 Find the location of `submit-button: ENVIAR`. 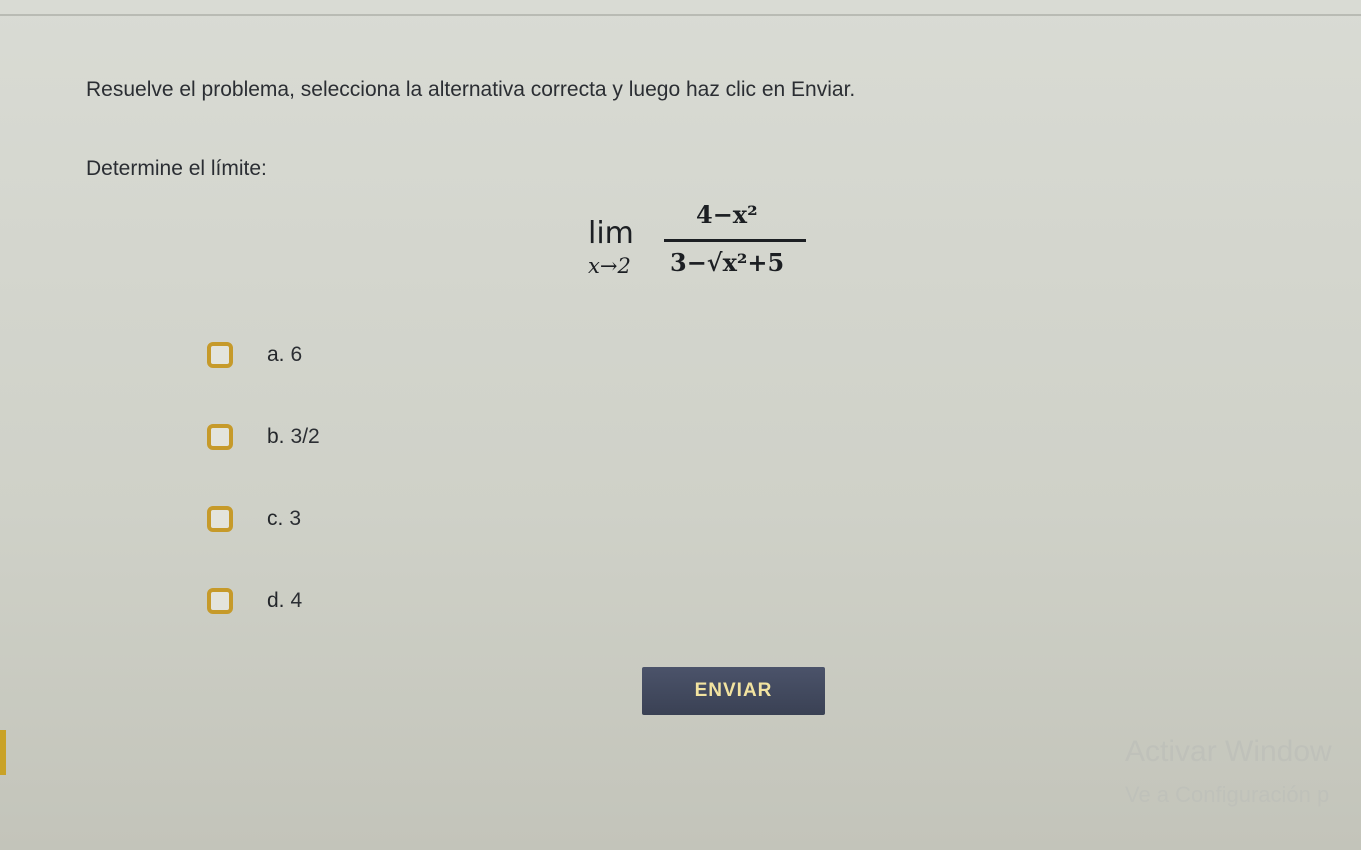

submit-button: ENVIAR is located at coordinates (733, 691).